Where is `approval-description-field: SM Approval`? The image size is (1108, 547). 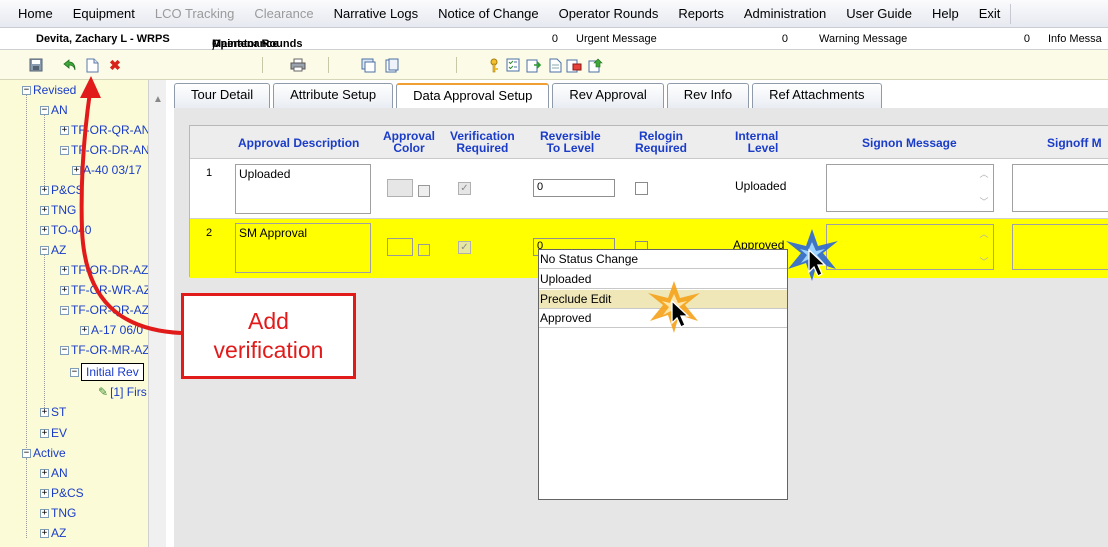
approval-description-field: SM Approval is located at coordinates (303, 248).